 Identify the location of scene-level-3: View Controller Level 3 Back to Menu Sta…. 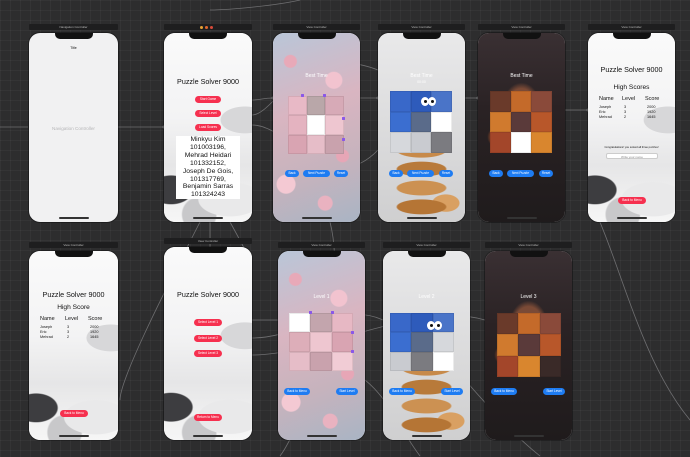
(528, 341).